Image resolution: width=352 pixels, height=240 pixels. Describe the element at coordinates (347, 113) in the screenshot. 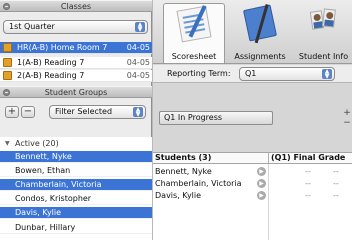

I see `side-add-button: +` at that location.